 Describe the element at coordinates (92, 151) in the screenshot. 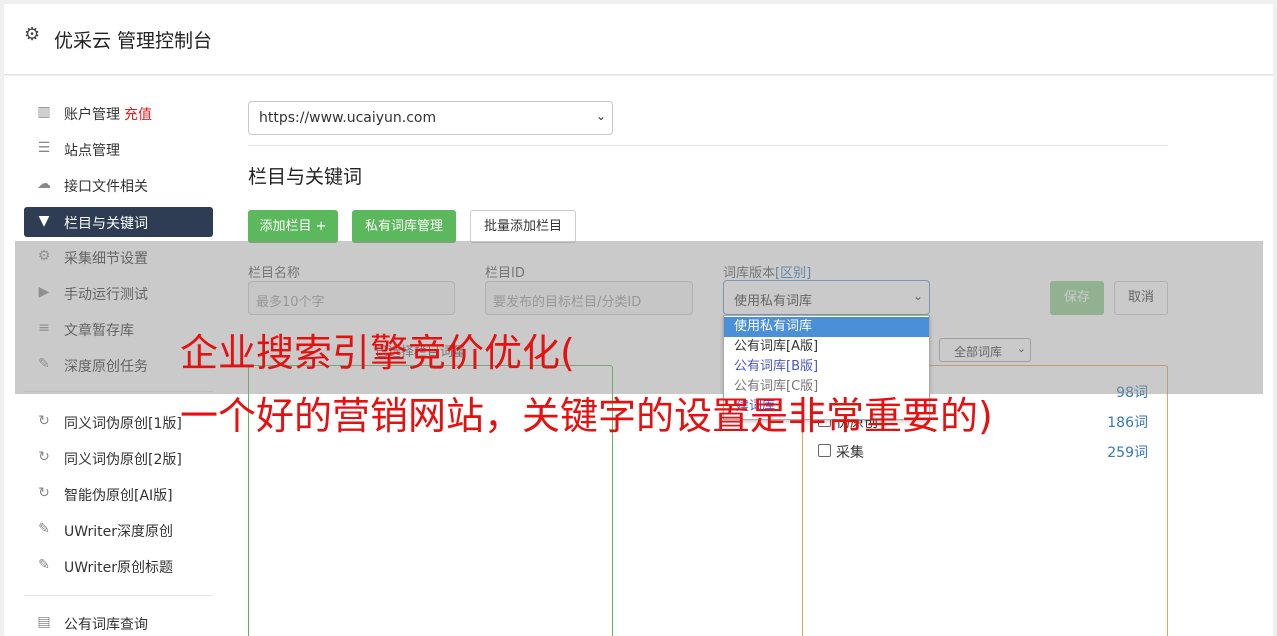

I see `sidebar-item-label: 站点管理` at that location.